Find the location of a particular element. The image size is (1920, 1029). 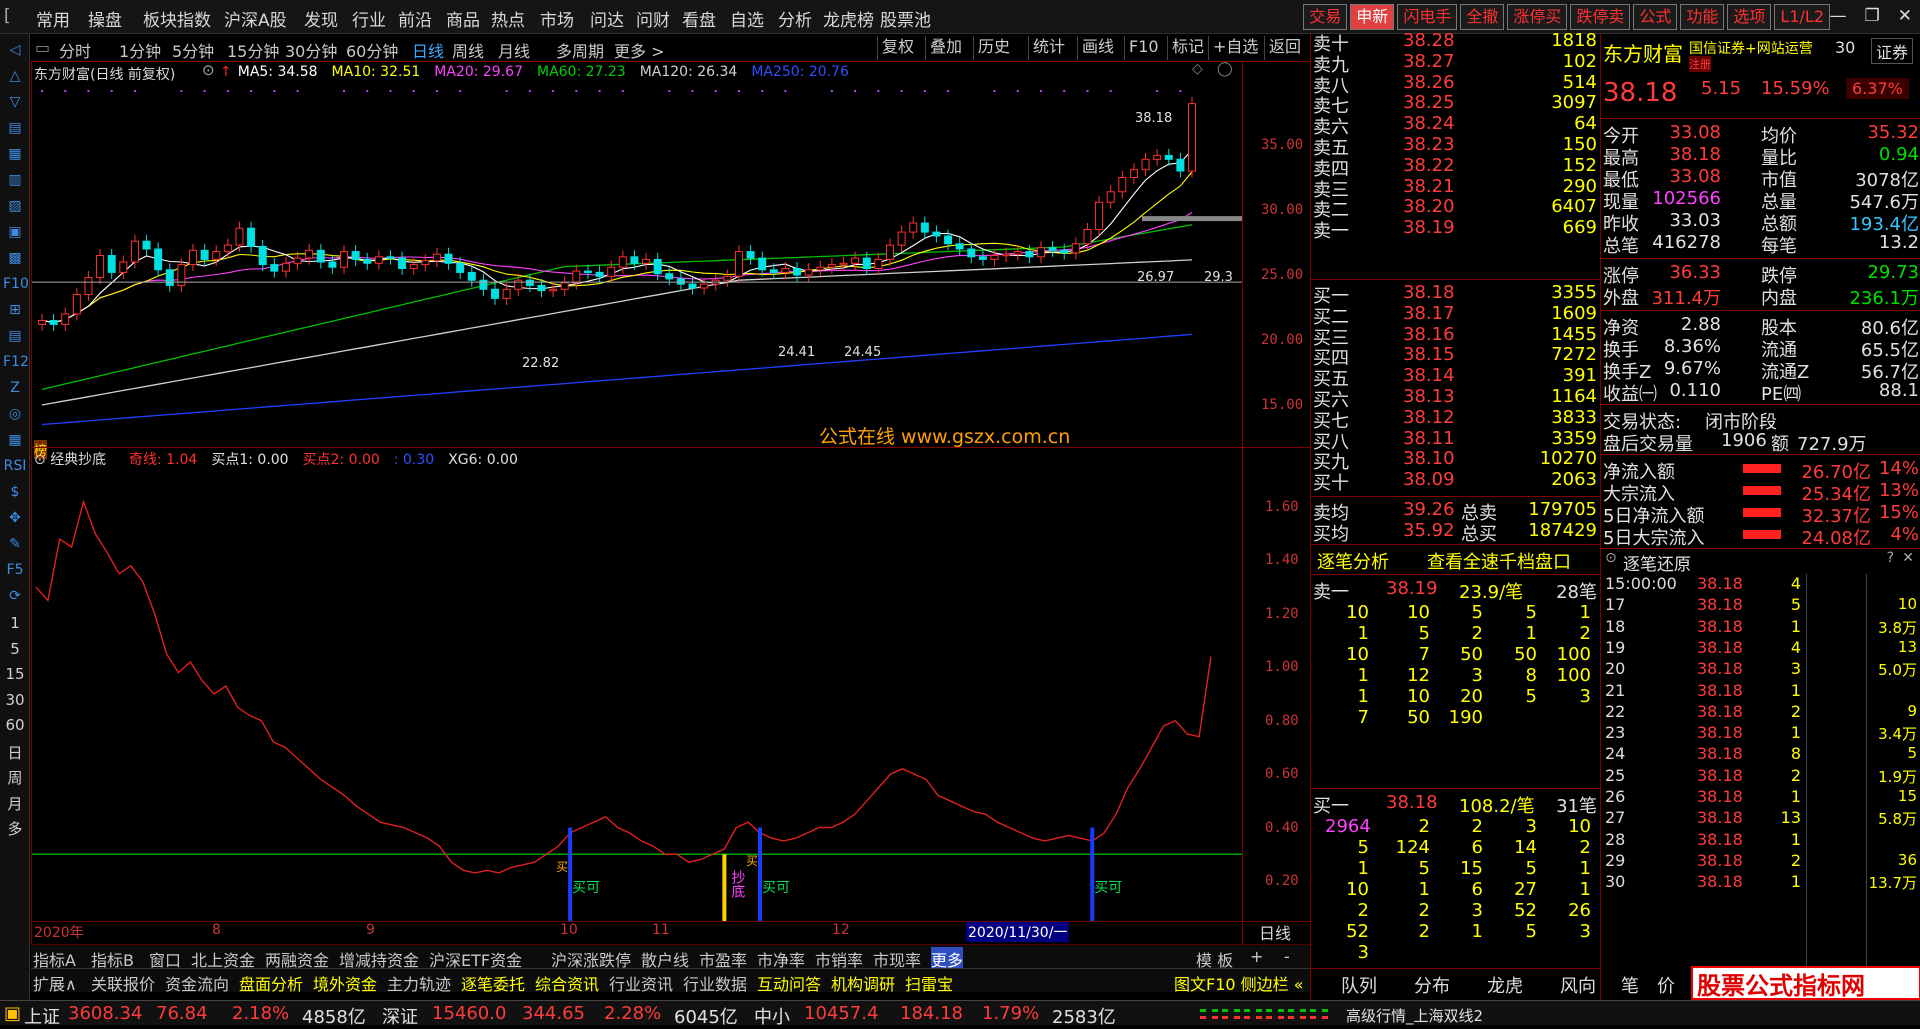

tab-period: 30分钟 is located at coordinates (311, 50).